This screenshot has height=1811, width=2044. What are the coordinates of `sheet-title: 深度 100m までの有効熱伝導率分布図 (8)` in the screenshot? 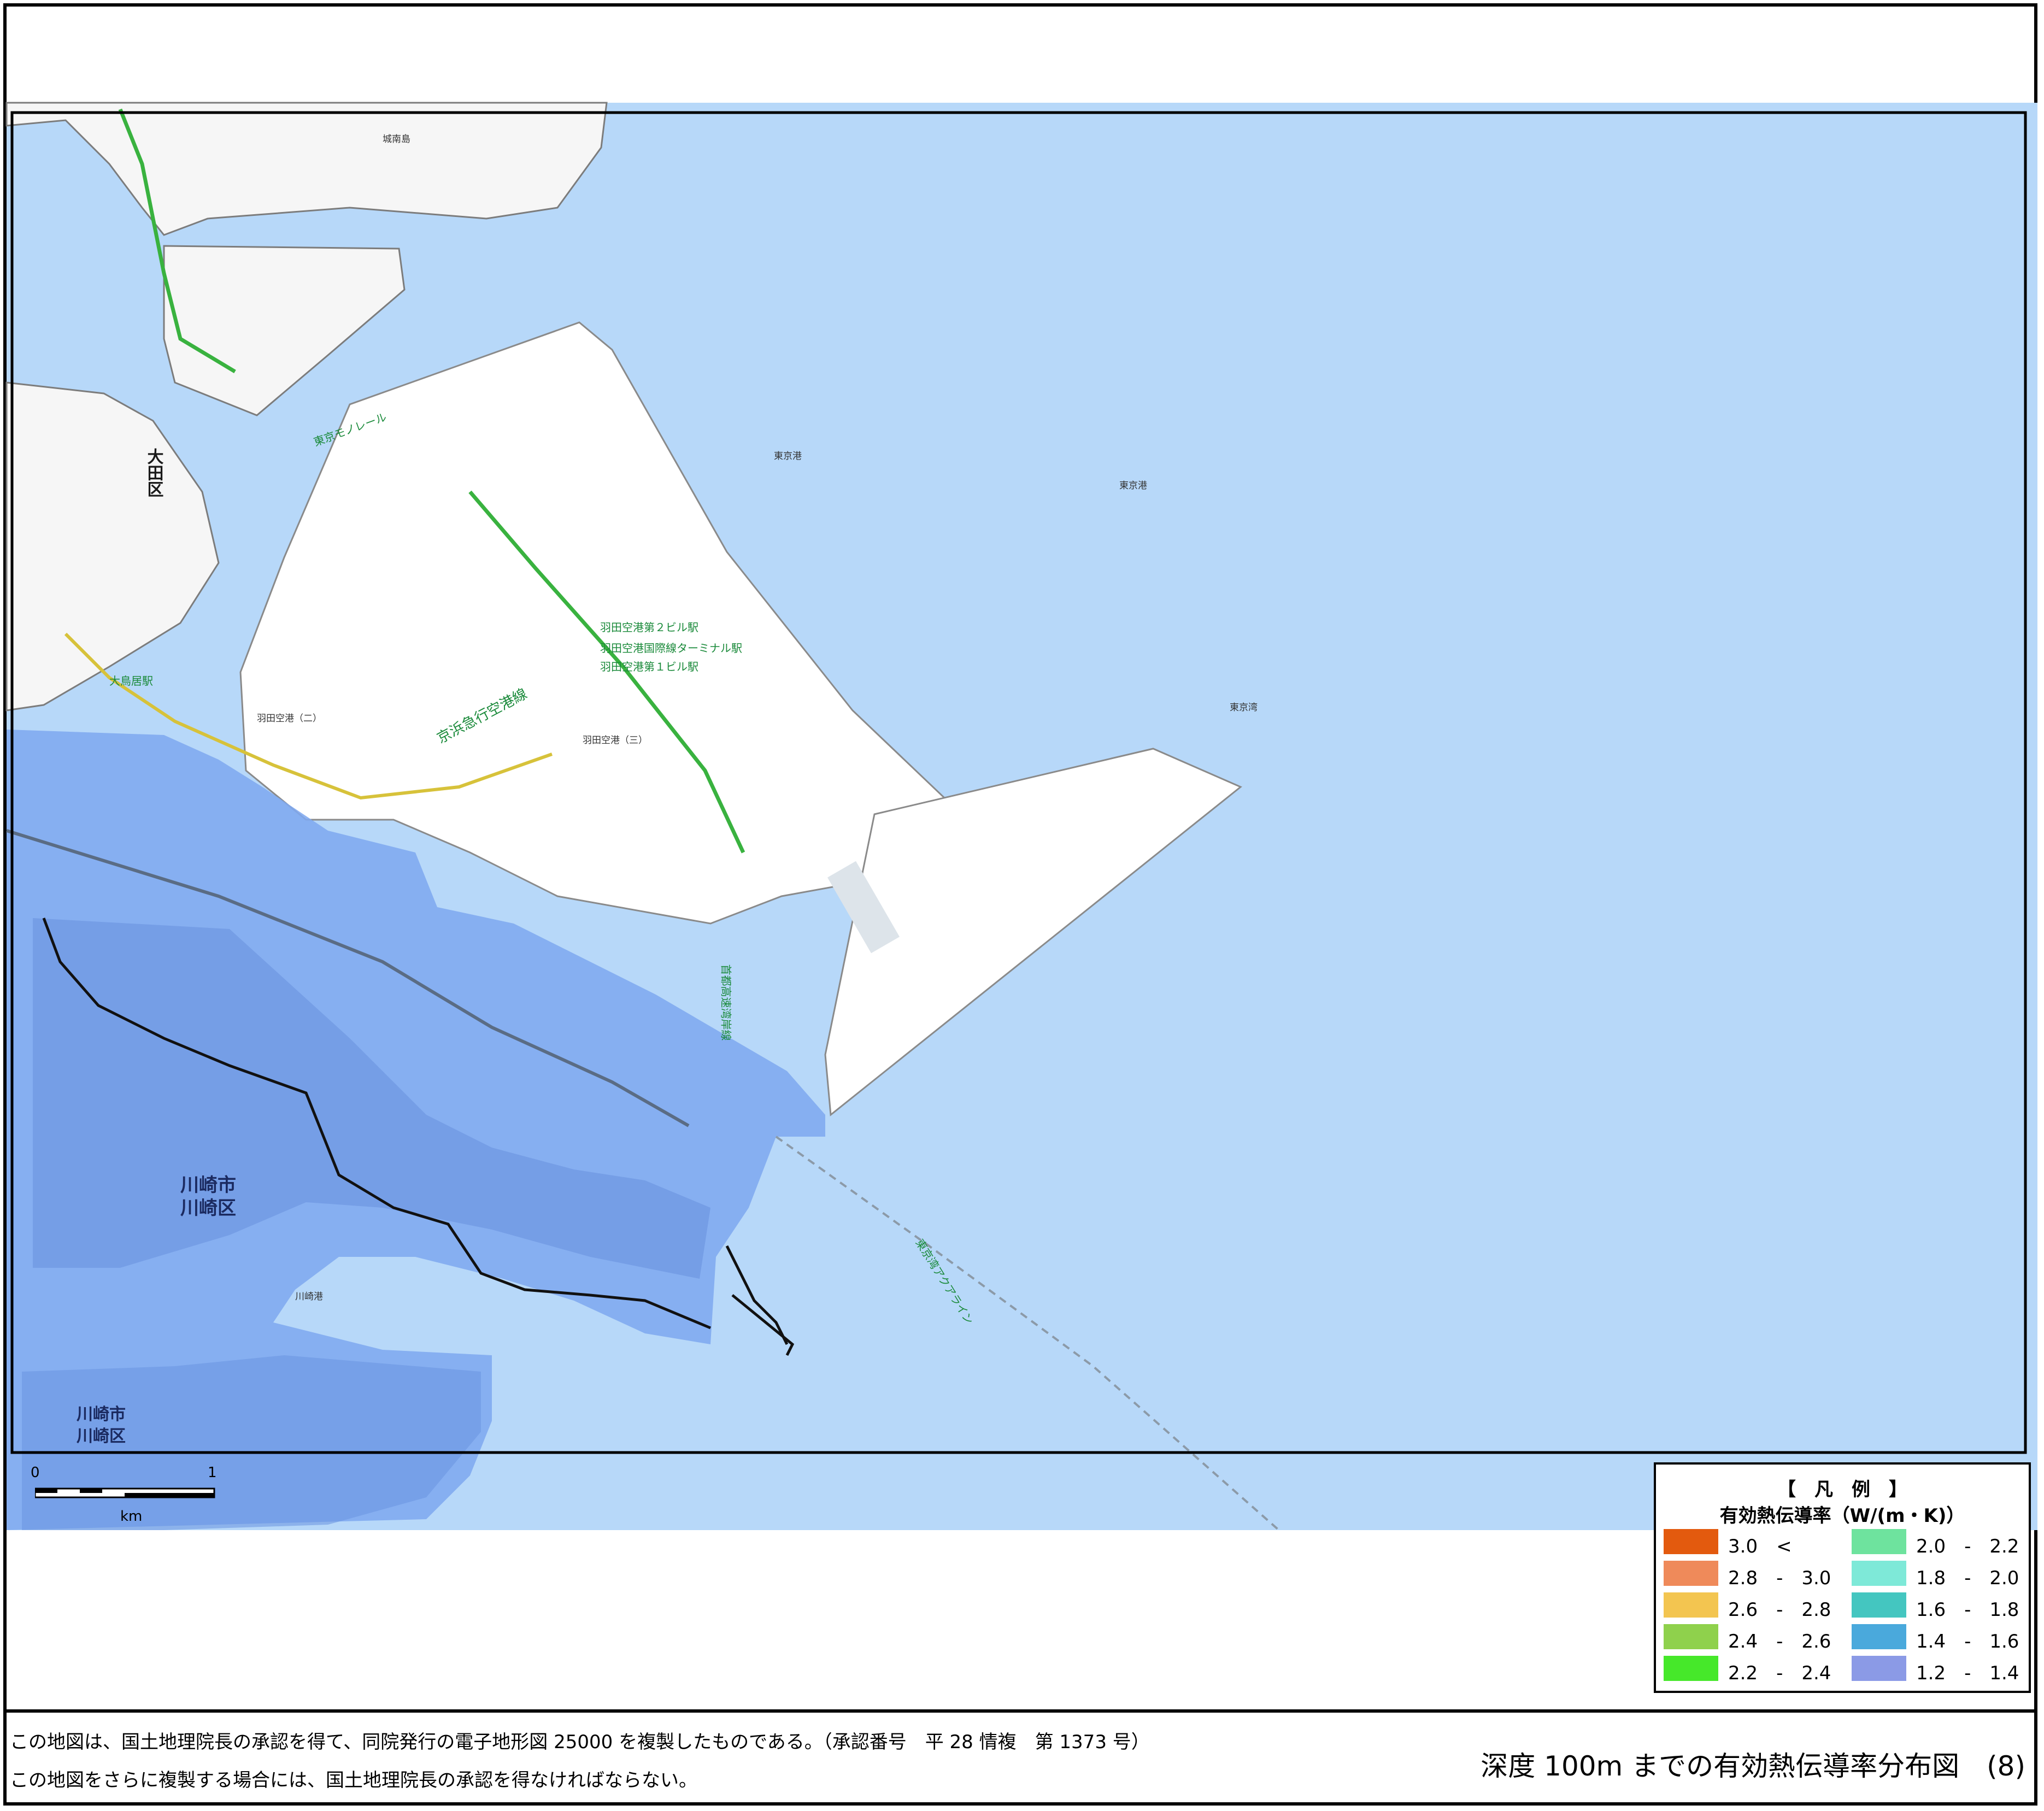 It's located at (1753, 1766).